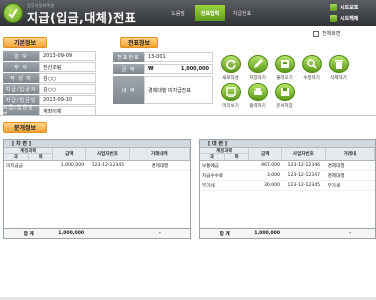 This screenshot has height=300, width=376. Describe the element at coordinates (224, 234) in the screenshot. I see `credit-total-label: 합 계` at that location.